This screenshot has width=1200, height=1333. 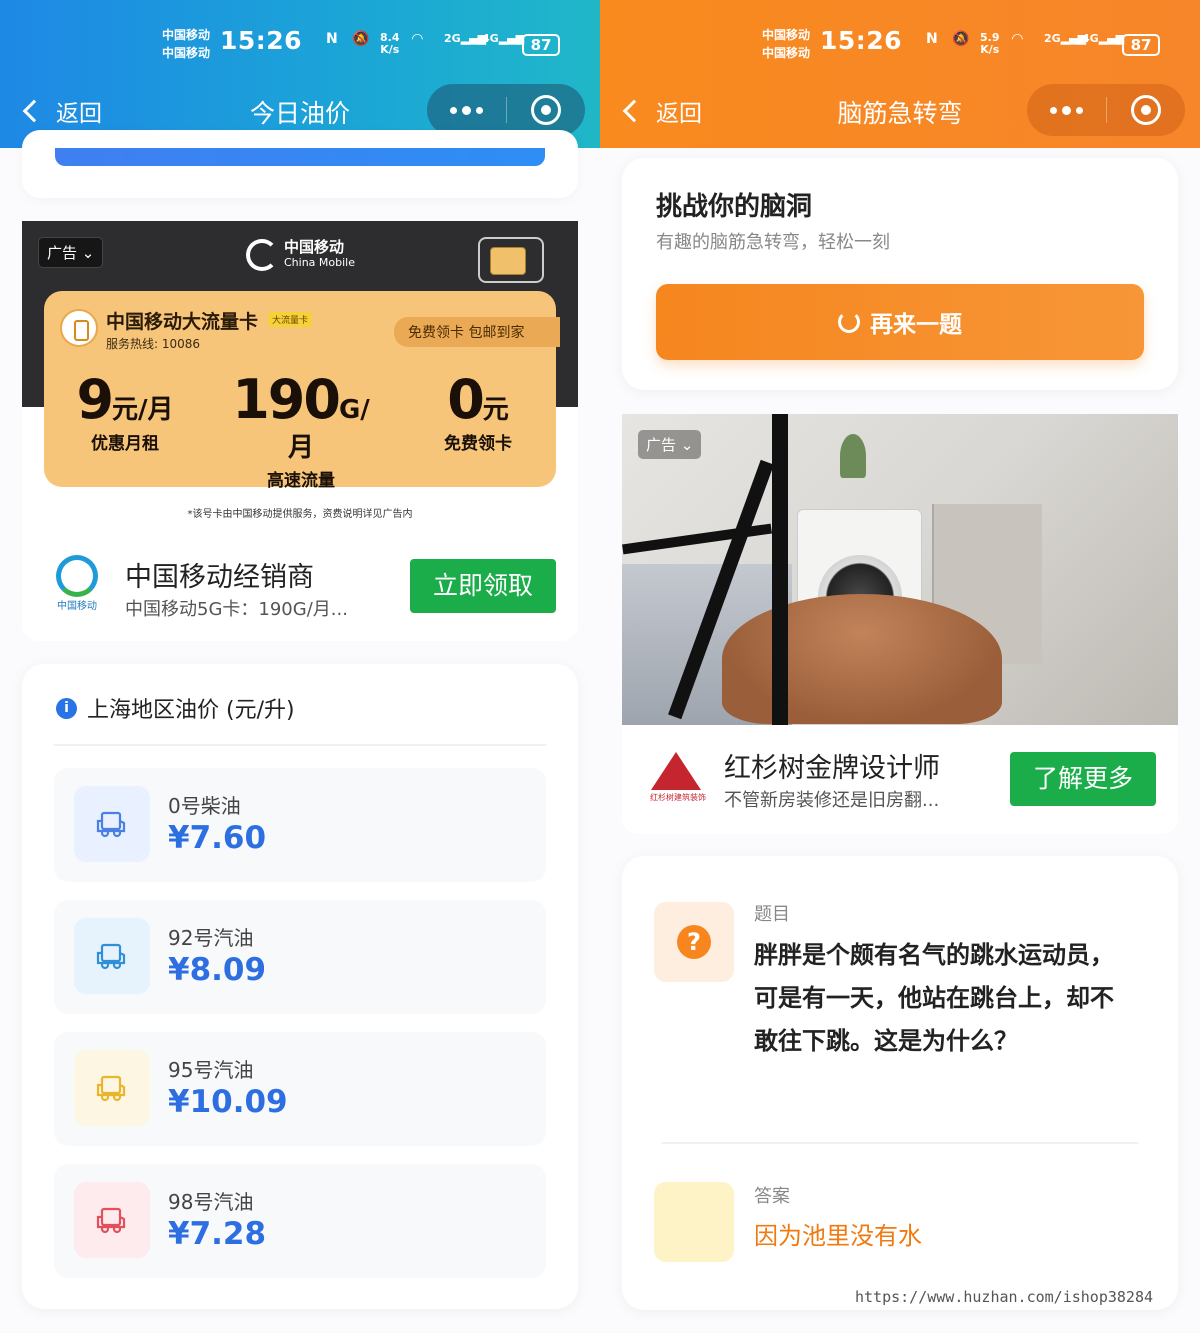 What do you see at coordinates (228, 1102) in the screenshot?
I see `fuel-price: ¥10.09` at bounding box center [228, 1102].